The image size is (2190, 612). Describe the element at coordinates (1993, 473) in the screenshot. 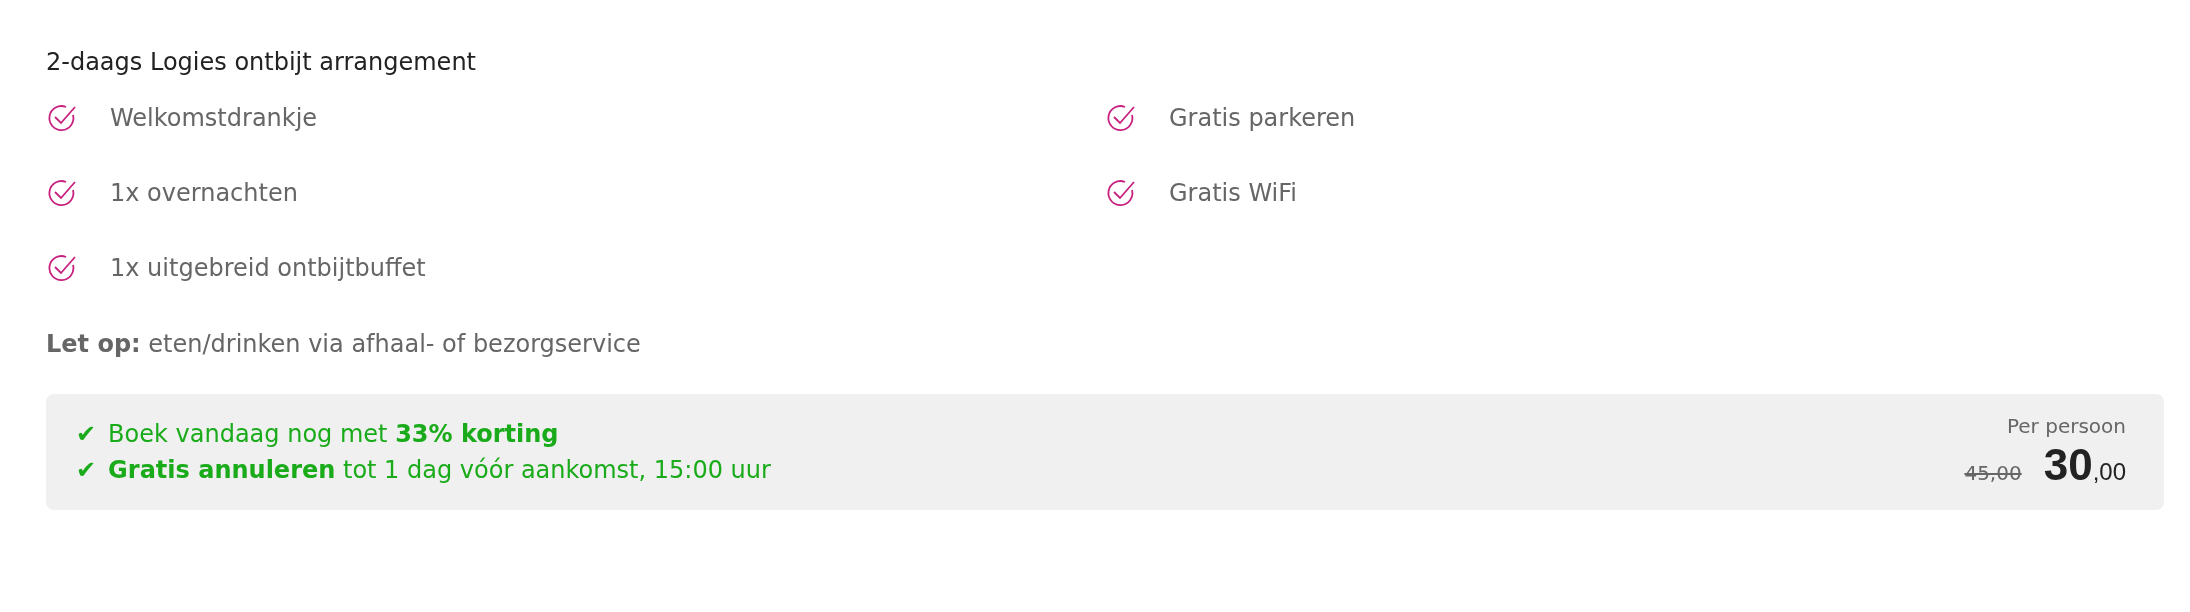

I see `old-price: 45,00` at that location.